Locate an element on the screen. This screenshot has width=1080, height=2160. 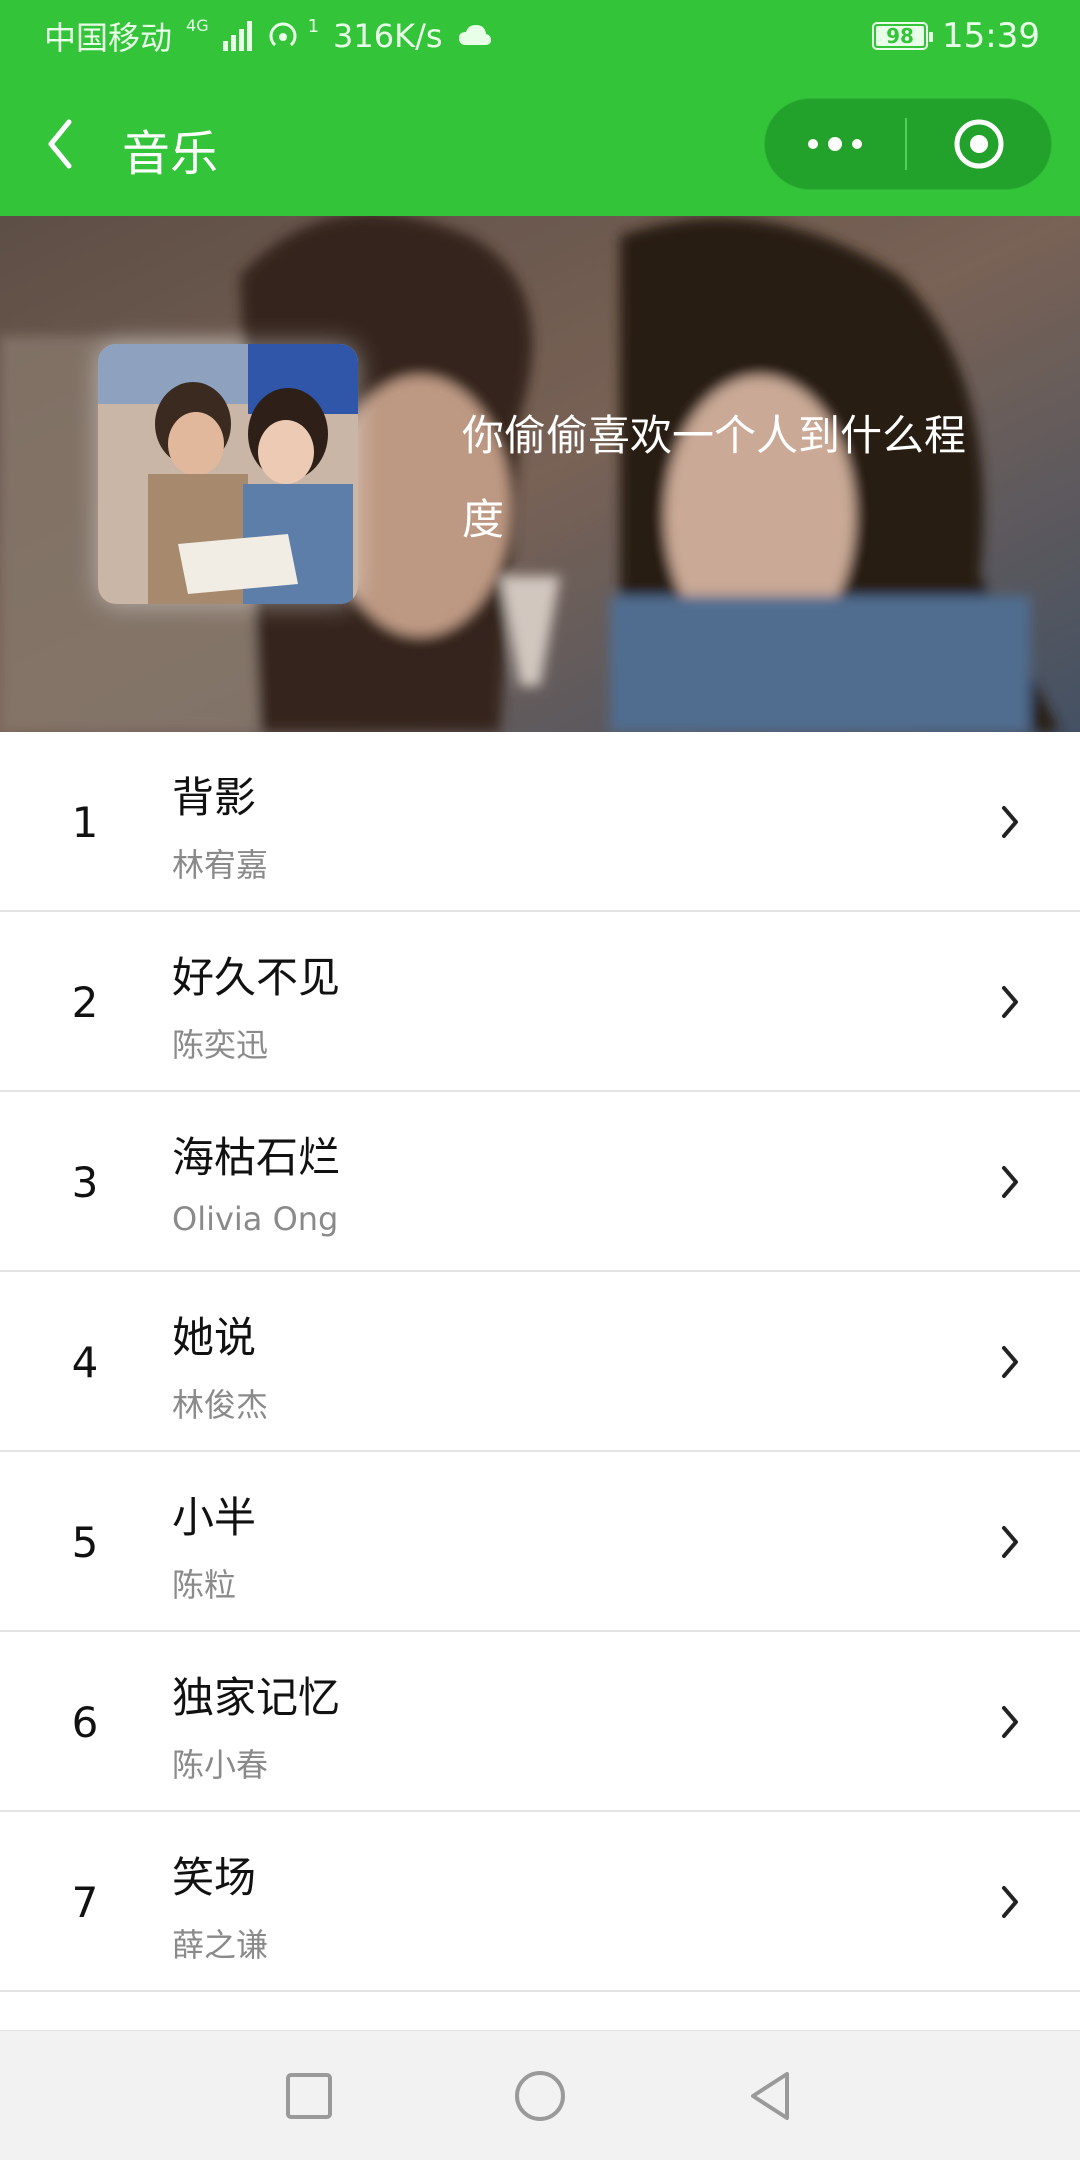
song-name: 笑场 is located at coordinates (214, 1877).